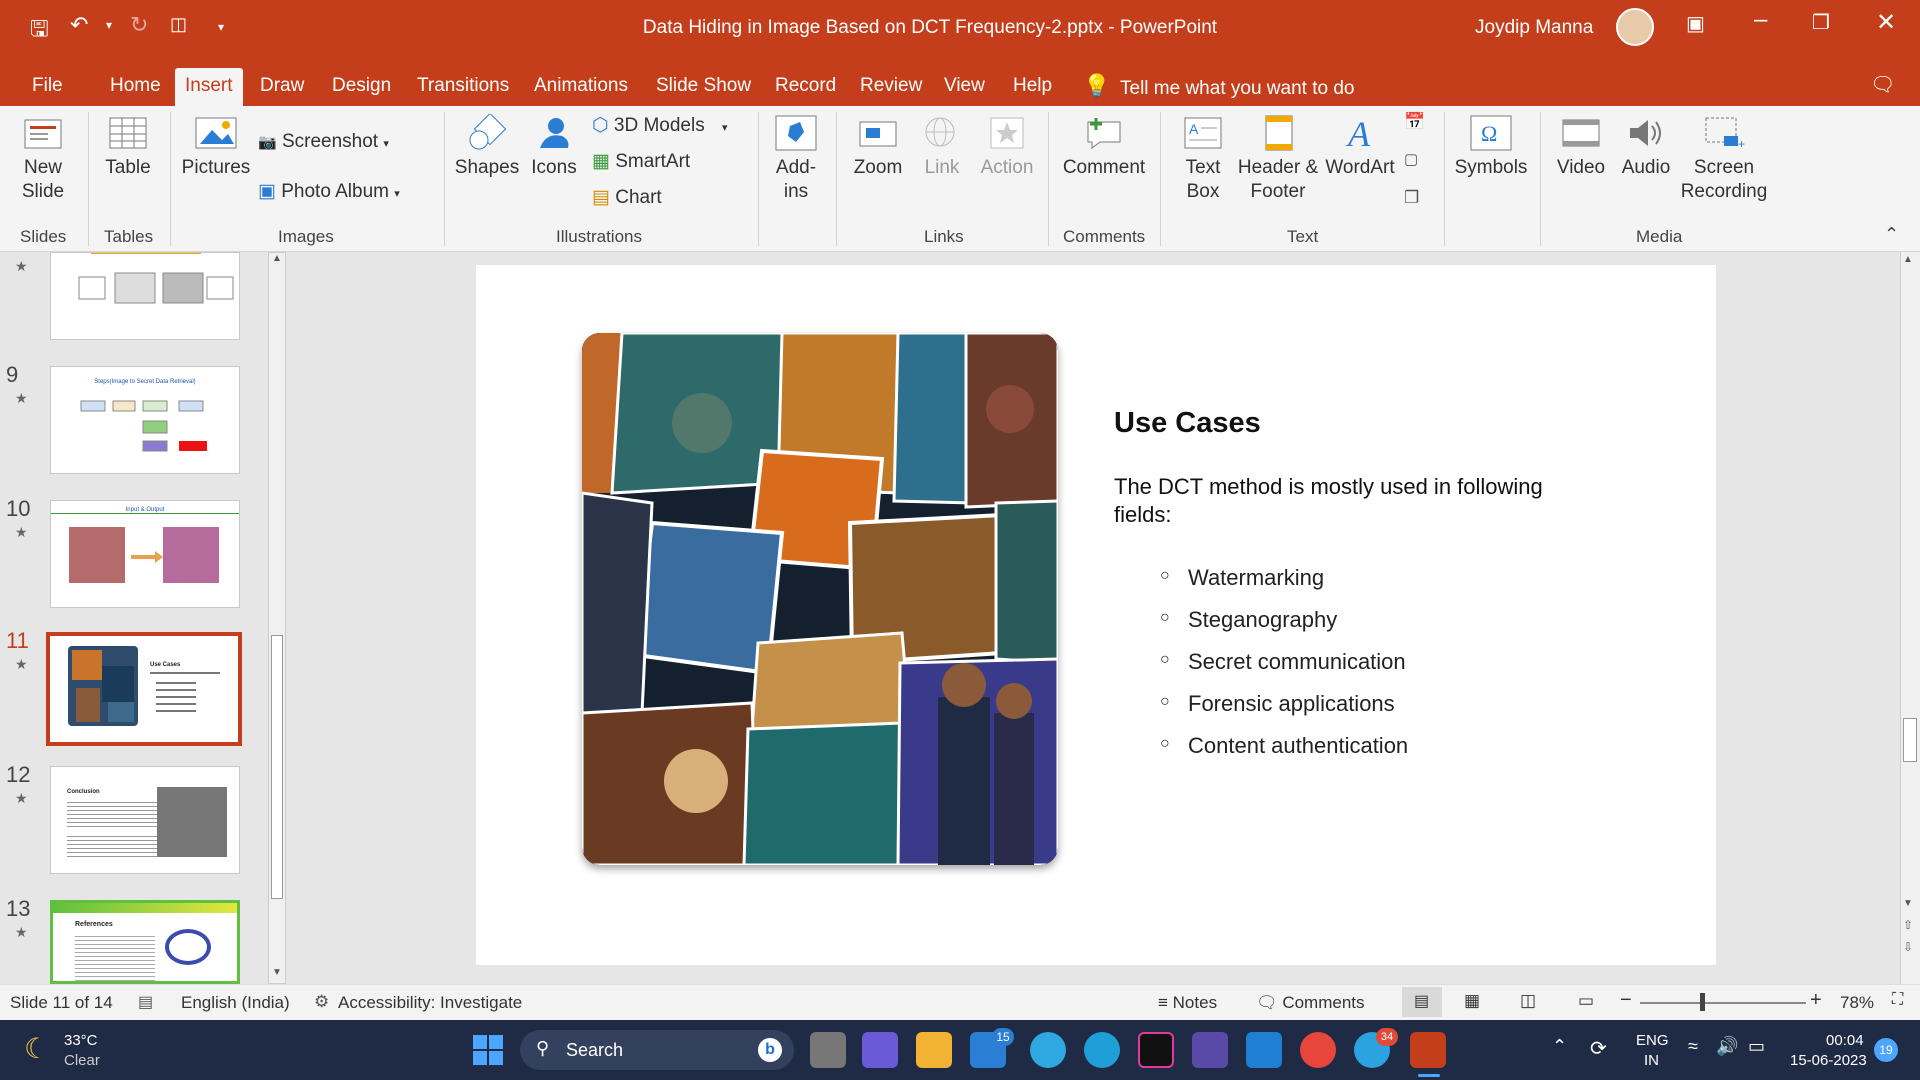 This screenshot has height=1080, width=1920. Describe the element at coordinates (1702, 1002) in the screenshot. I see `zoom-slider-thumb` at that location.